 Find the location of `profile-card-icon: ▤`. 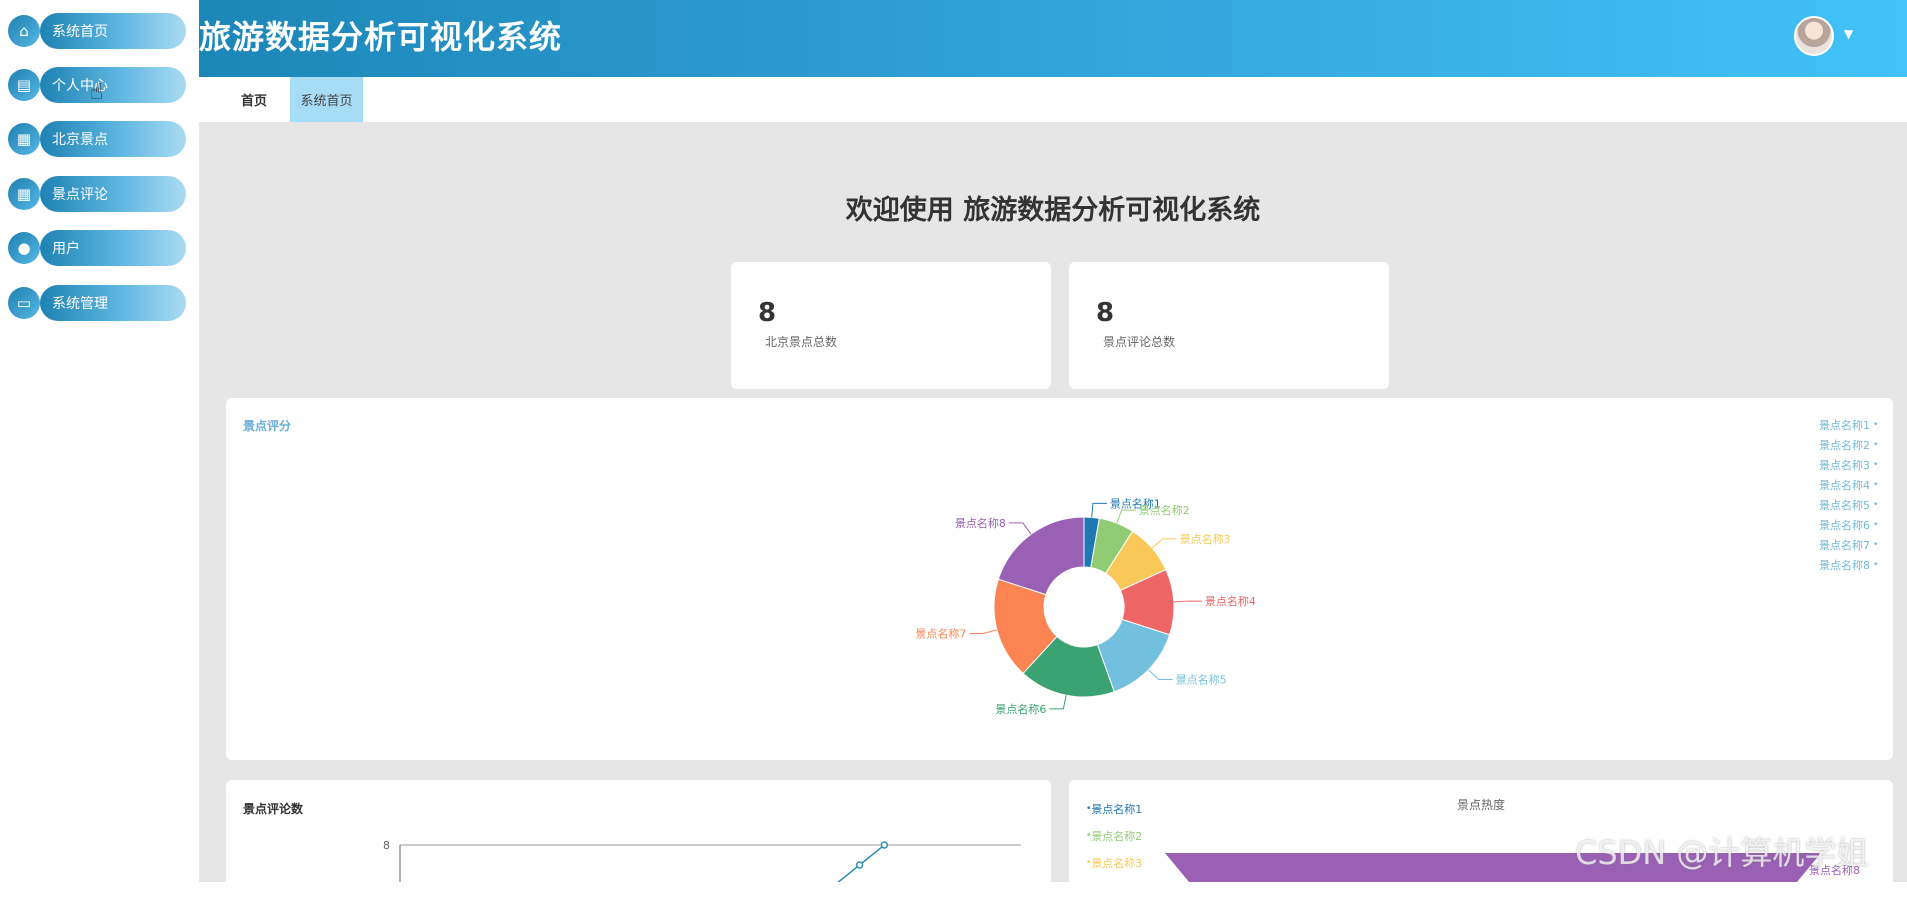

profile-card-icon: ▤ is located at coordinates (24, 85).